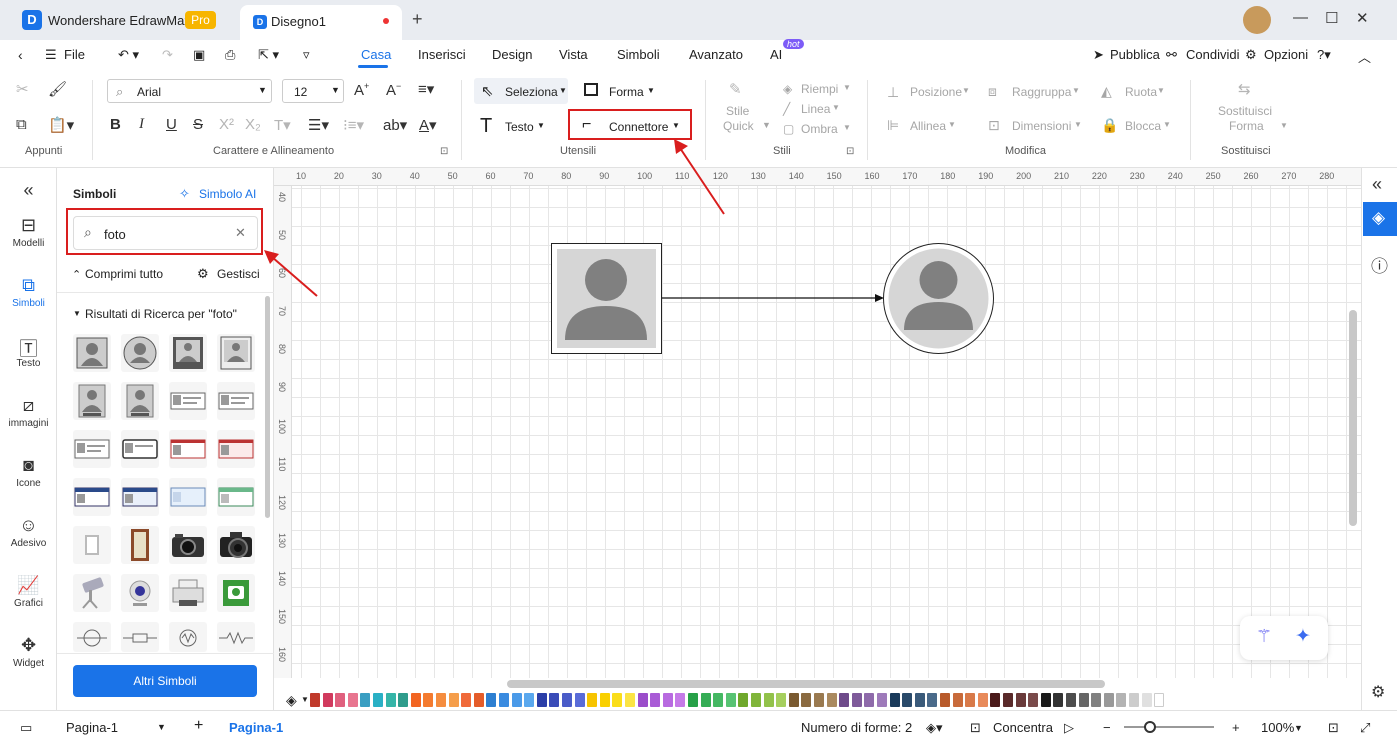 The height and width of the screenshot is (742, 1397). Describe the element at coordinates (353, 125) in the screenshot. I see `list-icon: ⁝≡▾` at that location.